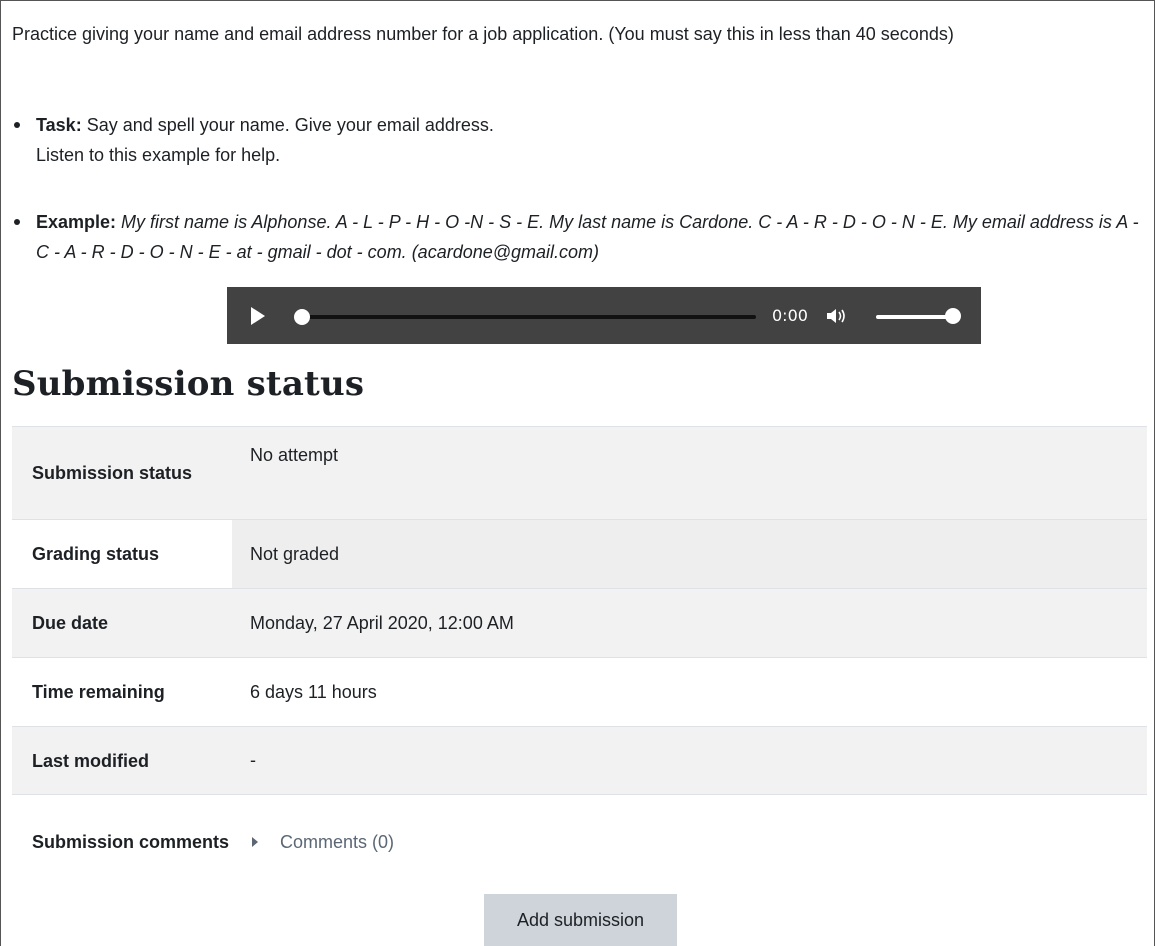 The height and width of the screenshot is (946, 1155). Describe the element at coordinates (313, 691) in the screenshot. I see `row-value: 6 days 11 hours` at that location.